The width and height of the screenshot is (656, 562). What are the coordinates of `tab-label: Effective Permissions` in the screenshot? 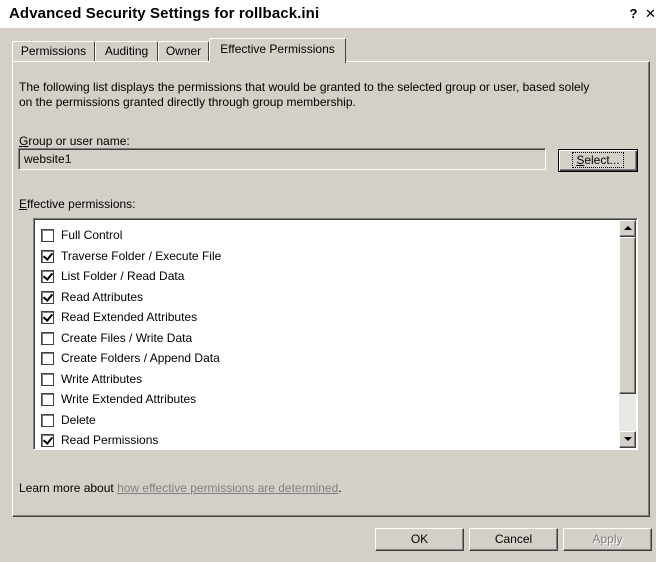 It's located at (277, 49).